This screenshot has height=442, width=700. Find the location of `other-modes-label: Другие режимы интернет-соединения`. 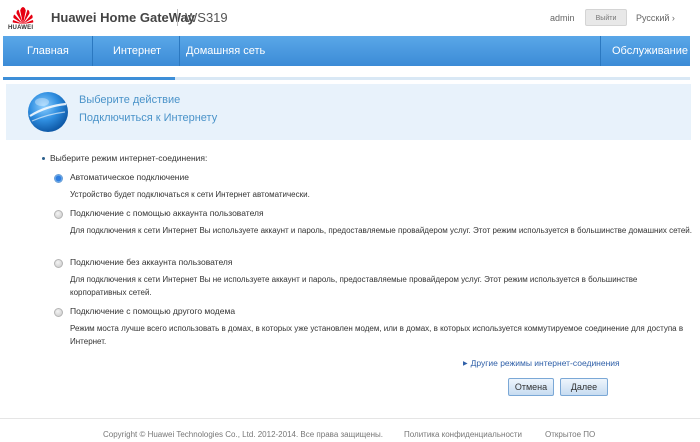

other-modes-label: Другие режимы интернет-соединения is located at coordinates (545, 363).